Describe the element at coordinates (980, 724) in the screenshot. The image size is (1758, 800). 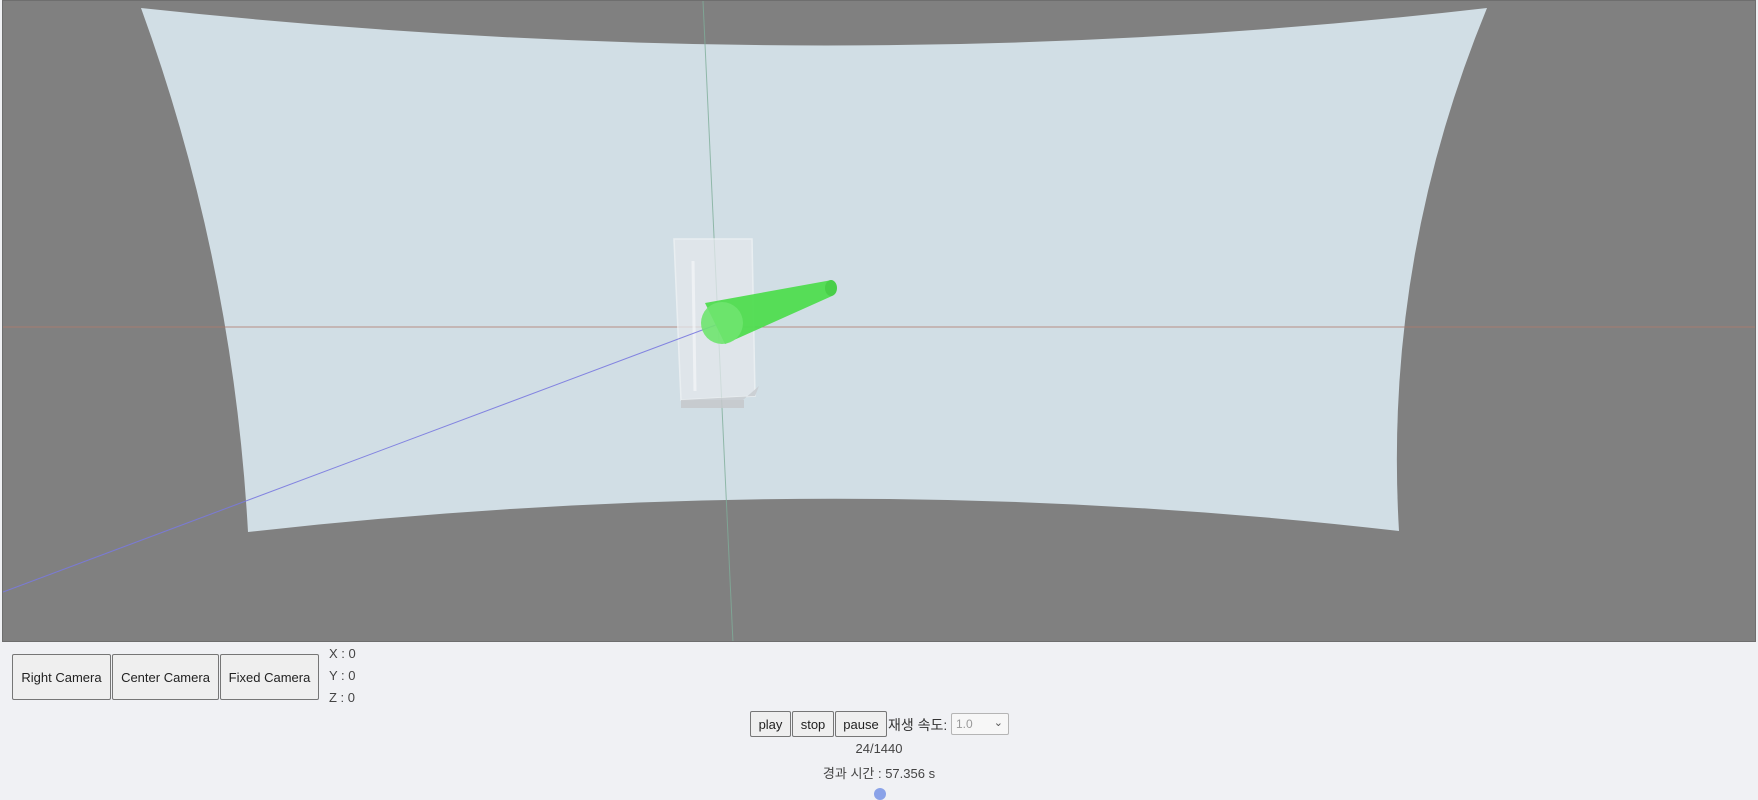
I see `playback-speed-select: 1.0 ⌄` at that location.